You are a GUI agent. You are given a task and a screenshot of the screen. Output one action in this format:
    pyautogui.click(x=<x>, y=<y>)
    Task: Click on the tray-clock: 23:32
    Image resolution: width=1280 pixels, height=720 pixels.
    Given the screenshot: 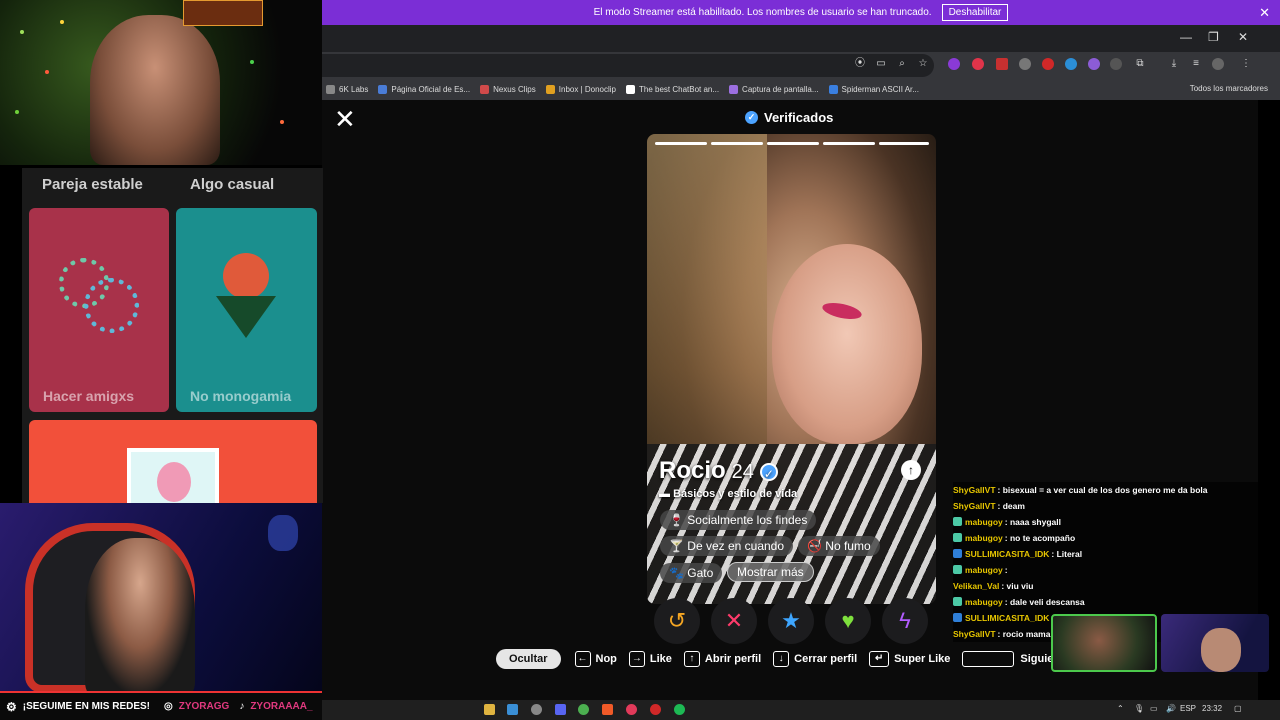 What is the action you would take?
    pyautogui.click(x=1212, y=708)
    